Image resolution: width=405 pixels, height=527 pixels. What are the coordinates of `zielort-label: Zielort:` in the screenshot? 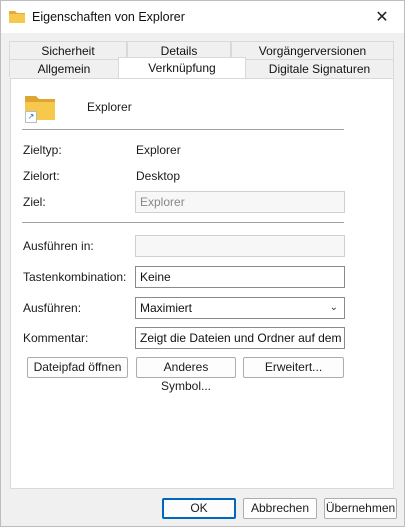 It's located at (41, 176).